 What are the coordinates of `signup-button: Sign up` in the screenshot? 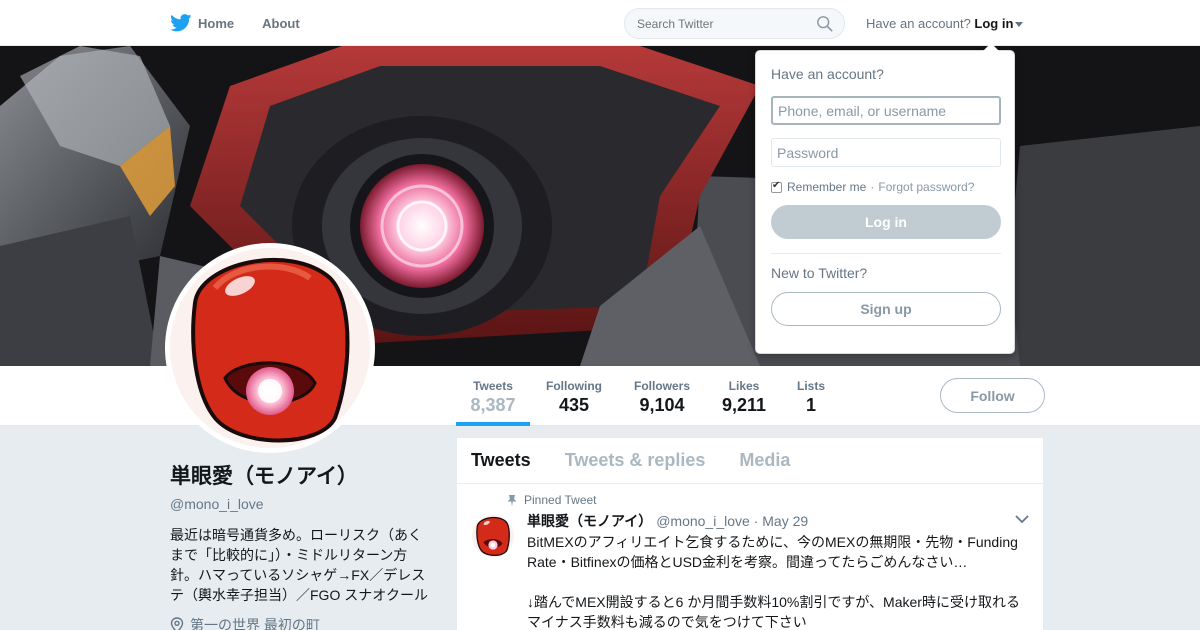 It's located at (886, 309).